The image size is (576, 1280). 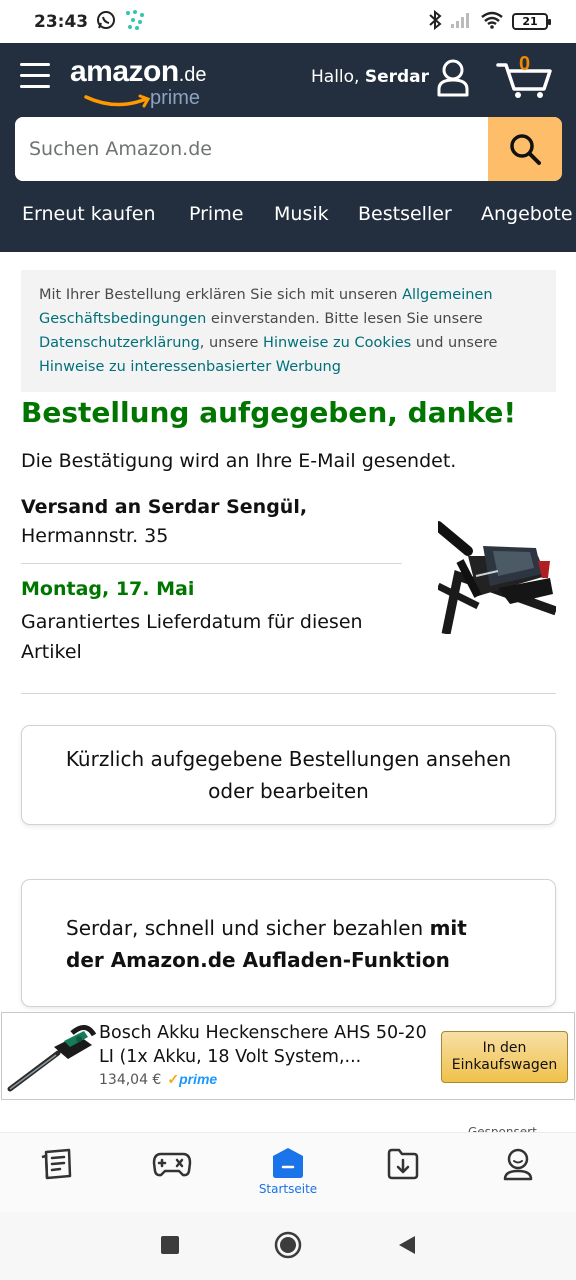 What do you see at coordinates (61, 21) in the screenshot?
I see `status-time: 23:43` at bounding box center [61, 21].